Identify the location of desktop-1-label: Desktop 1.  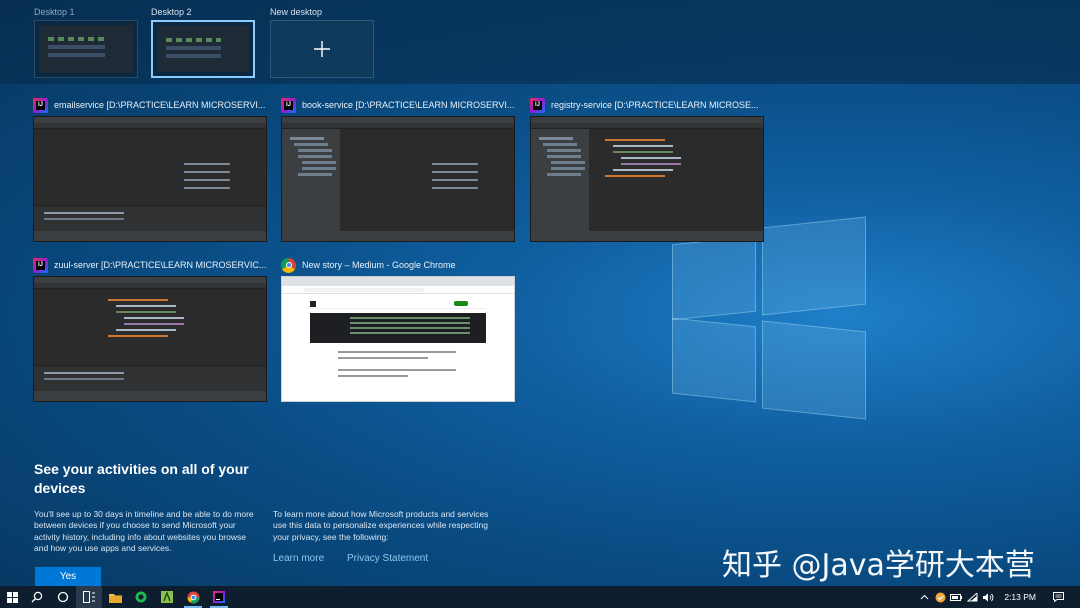
(54, 12).